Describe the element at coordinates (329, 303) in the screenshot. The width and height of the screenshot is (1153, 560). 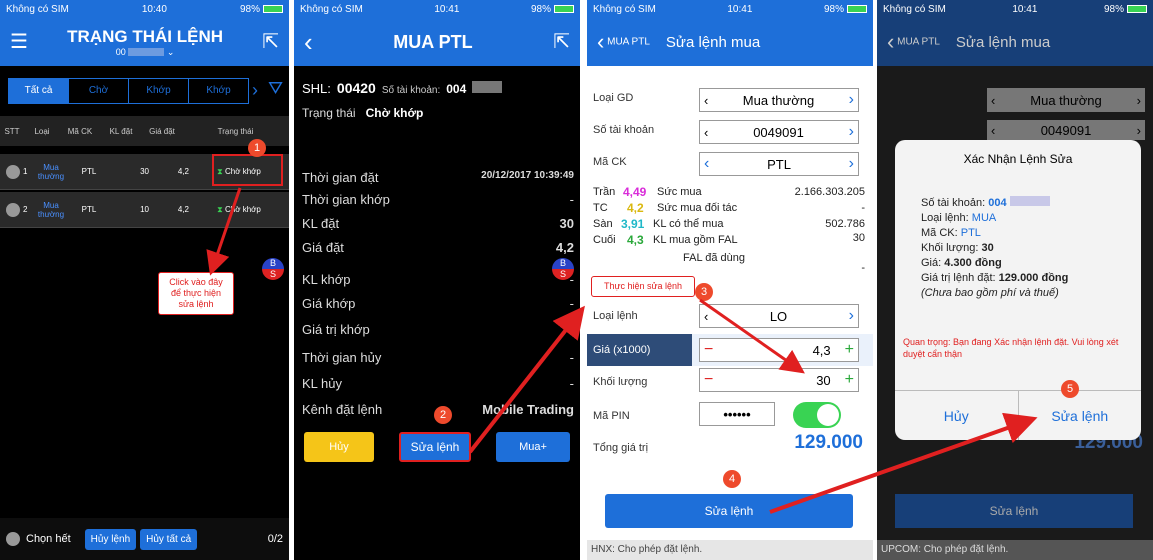
I see `detail-label: Giá khớp` at that location.